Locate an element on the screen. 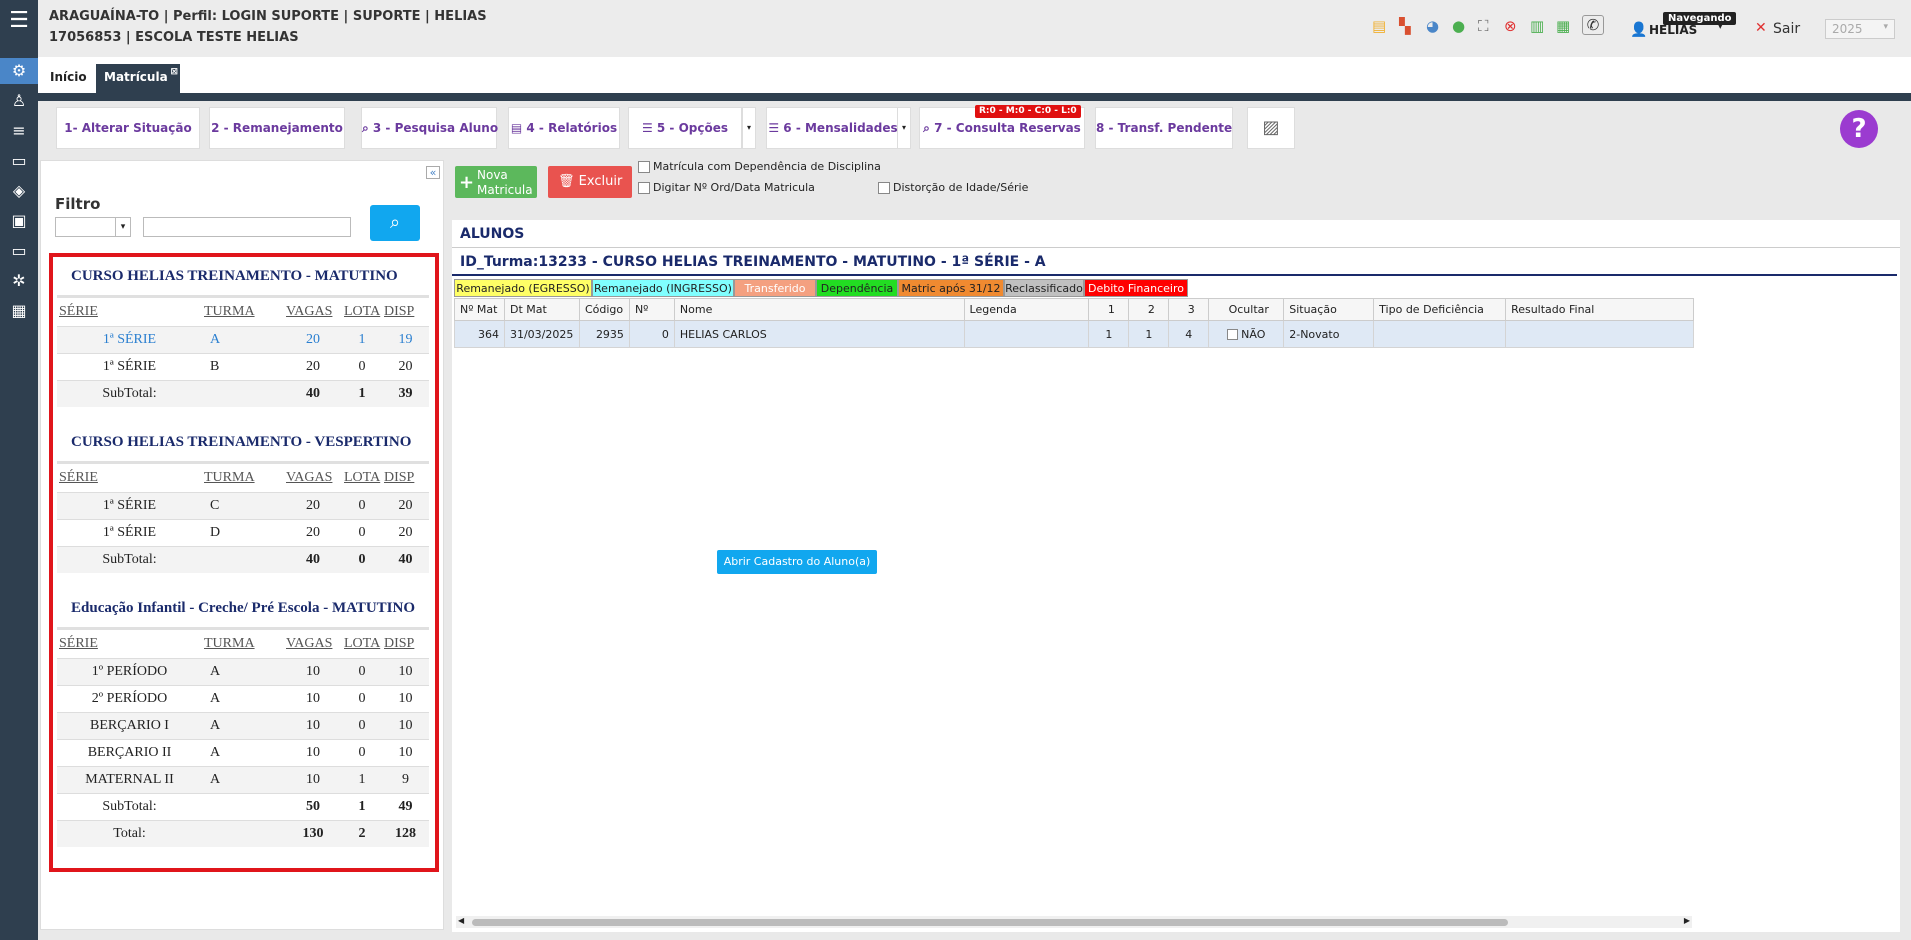 This screenshot has height=940, width=1911. pesquisa-aluno-button: ⌕ 3 - Pesquisa Aluno is located at coordinates (429, 128).